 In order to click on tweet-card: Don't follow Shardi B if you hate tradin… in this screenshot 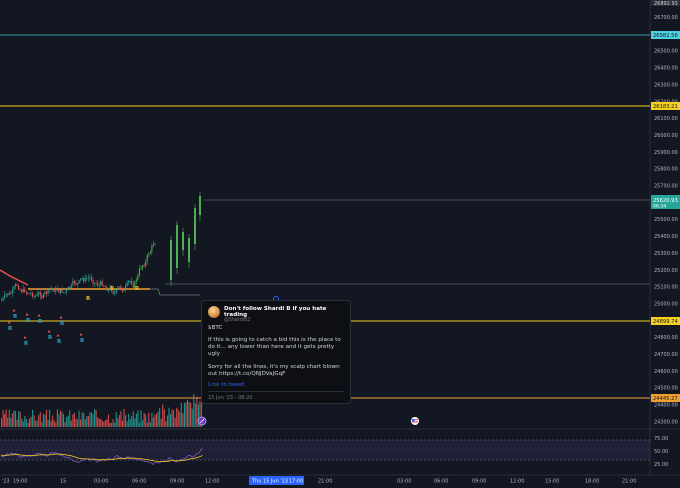, I will do `click(276, 352)`.